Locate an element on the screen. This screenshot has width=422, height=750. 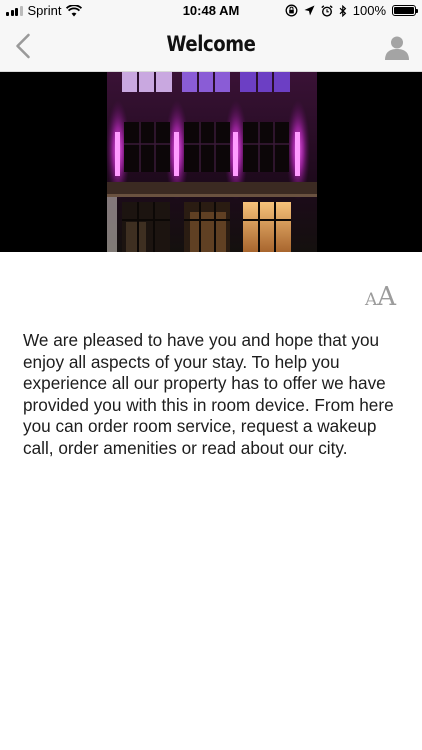
status-bar: Sprint 10:48 AM 100% is located at coordinates (211, 11).